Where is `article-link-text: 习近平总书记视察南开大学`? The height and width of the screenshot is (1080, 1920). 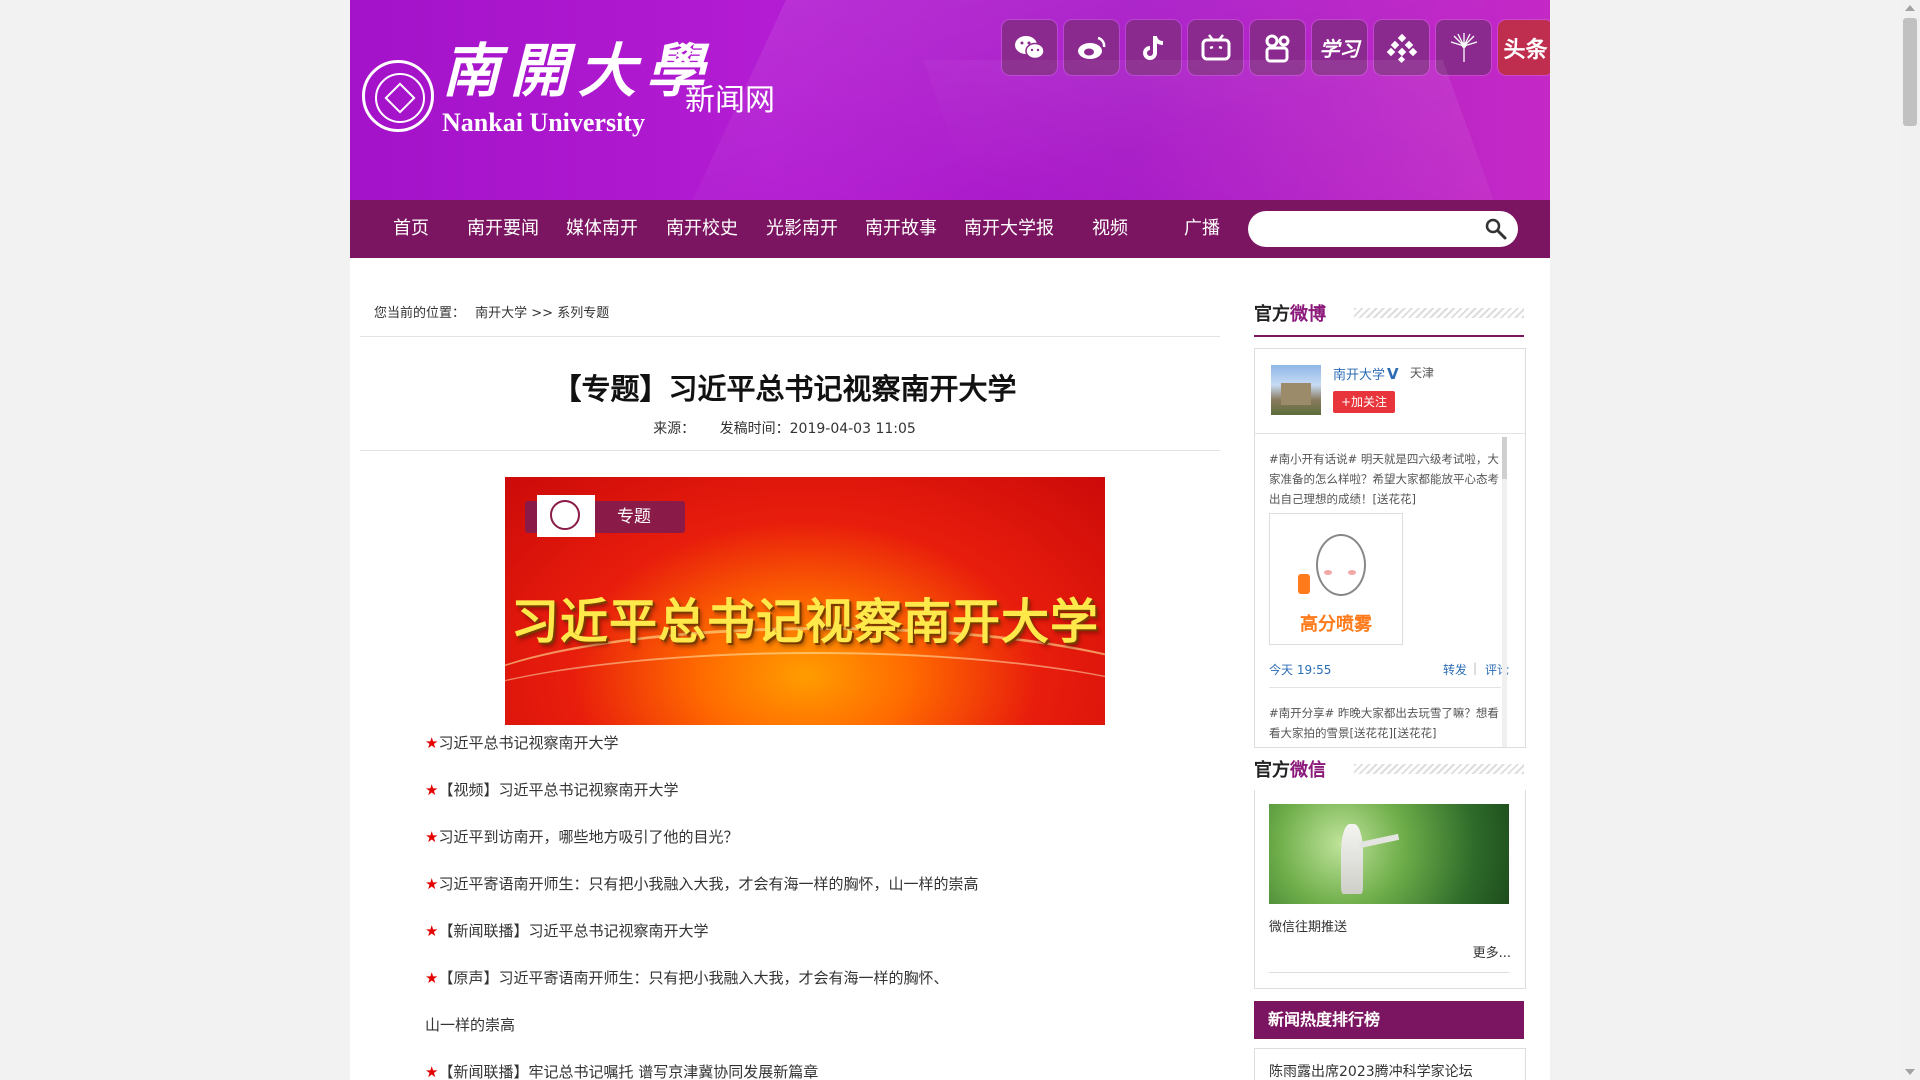
article-link-text: 习近平总书记视察南开大学 is located at coordinates (528, 743).